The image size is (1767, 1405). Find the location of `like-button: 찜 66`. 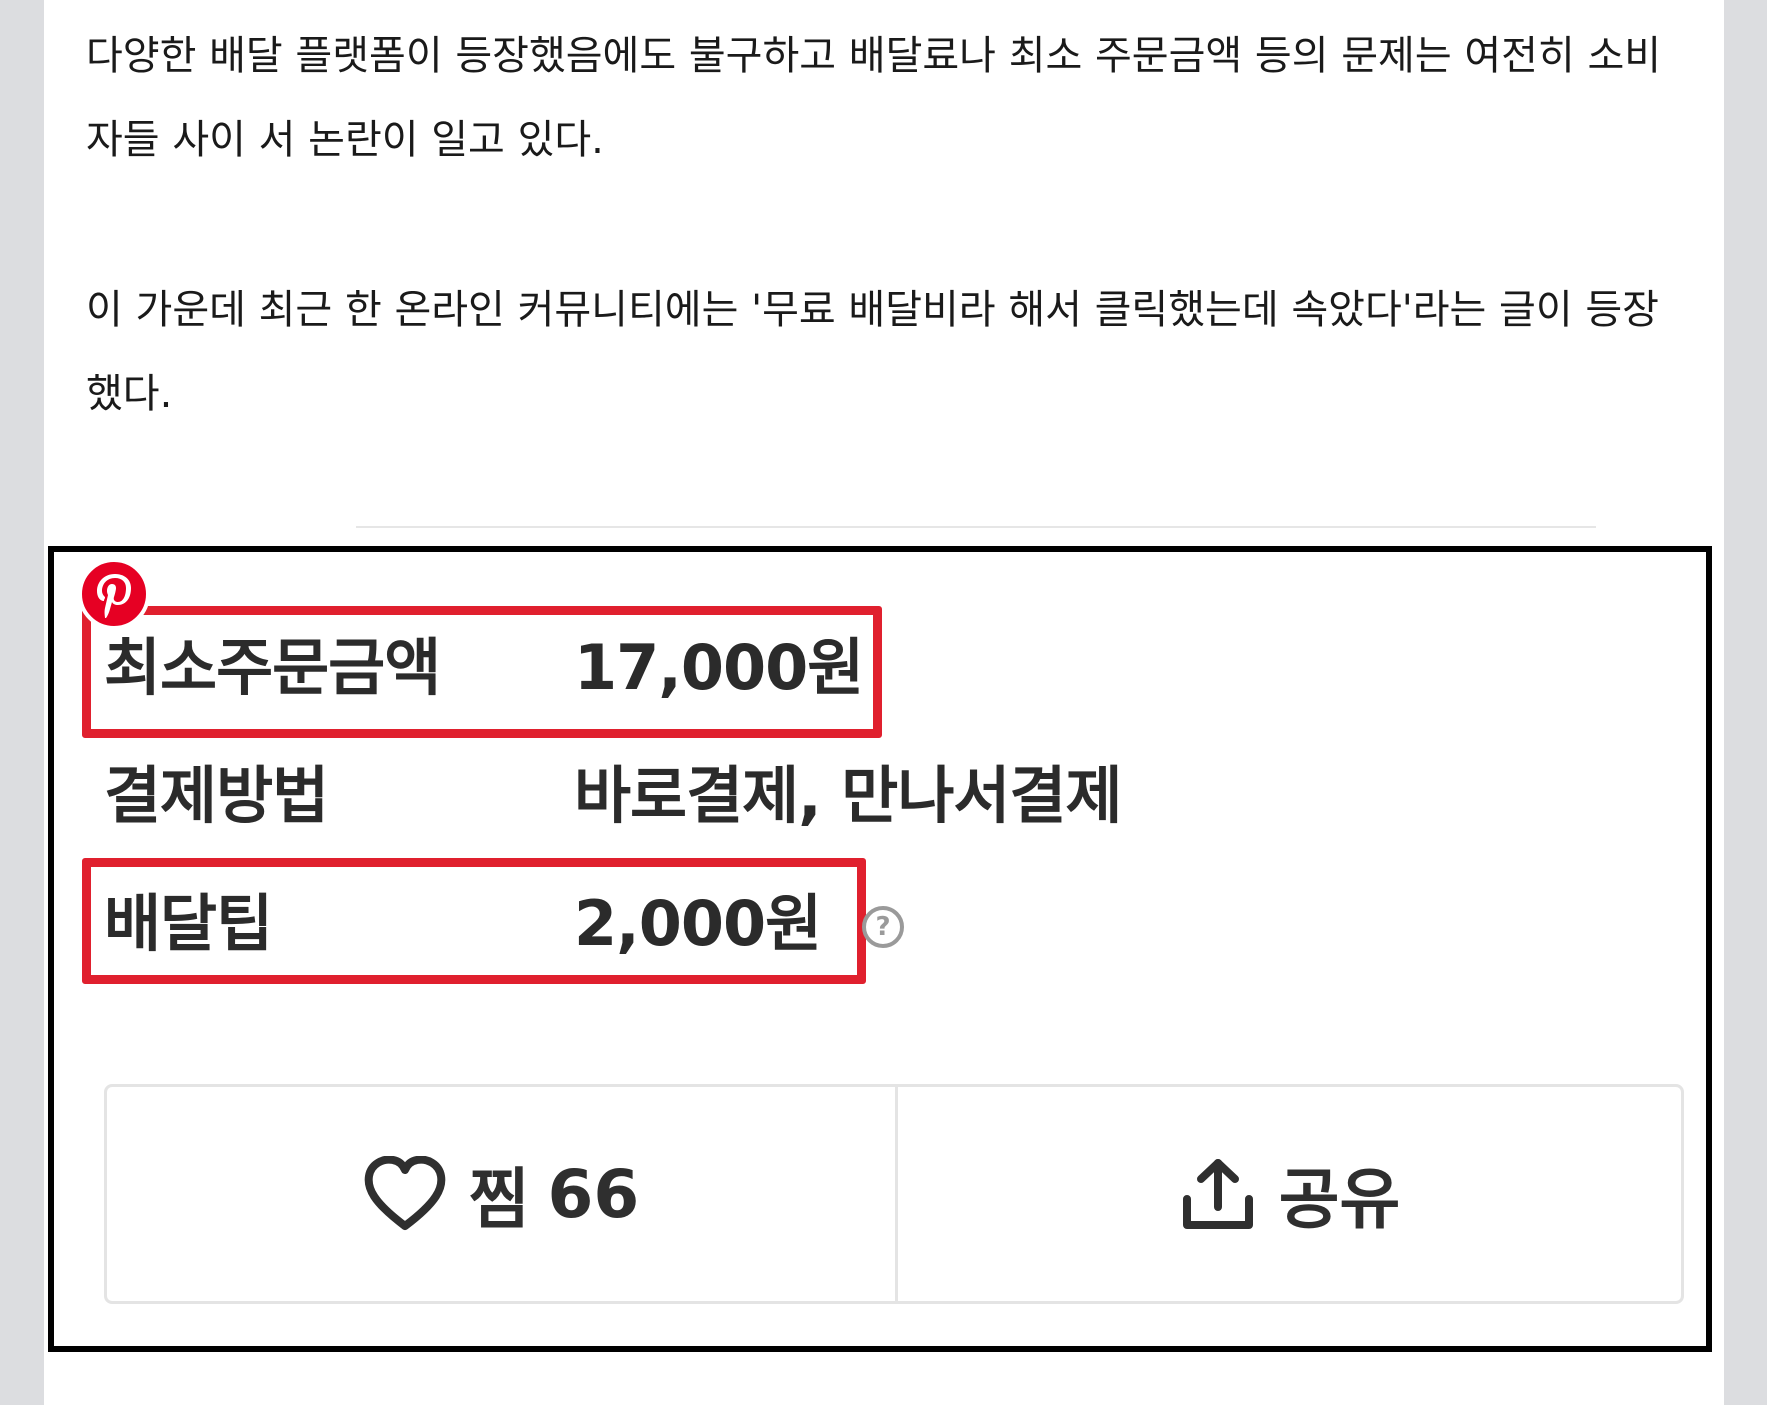

like-button: 찜 66 is located at coordinates (501, 1194).